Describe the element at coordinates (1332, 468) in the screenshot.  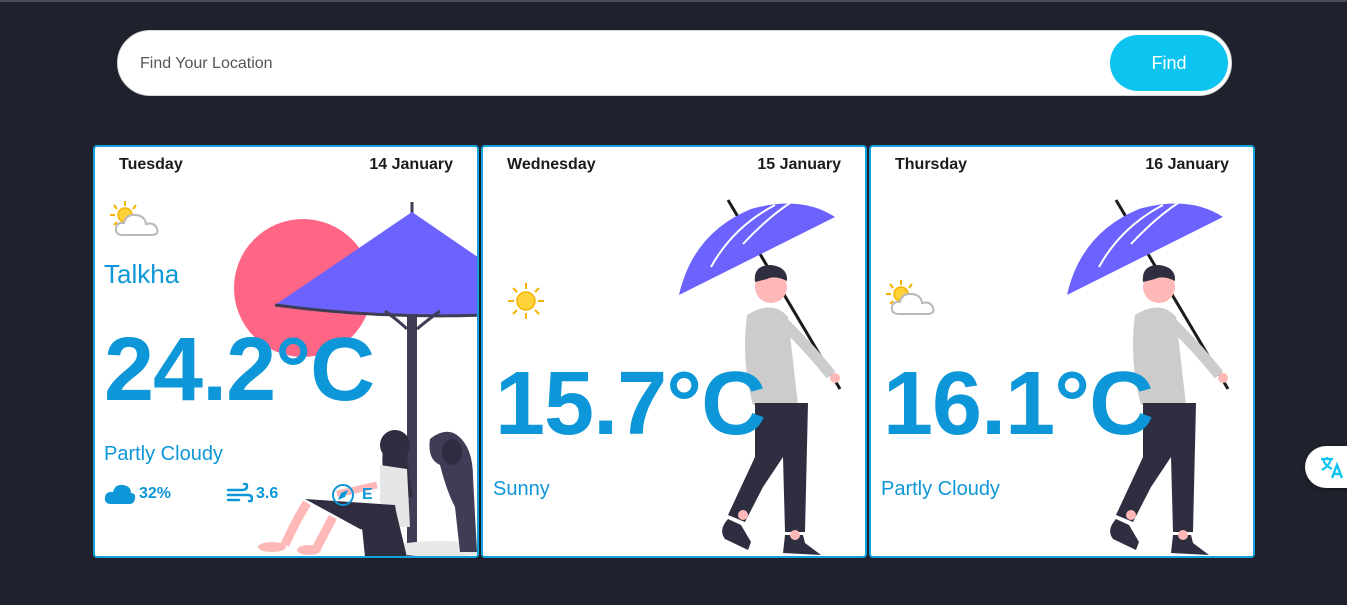
I see `translate-icon` at that location.